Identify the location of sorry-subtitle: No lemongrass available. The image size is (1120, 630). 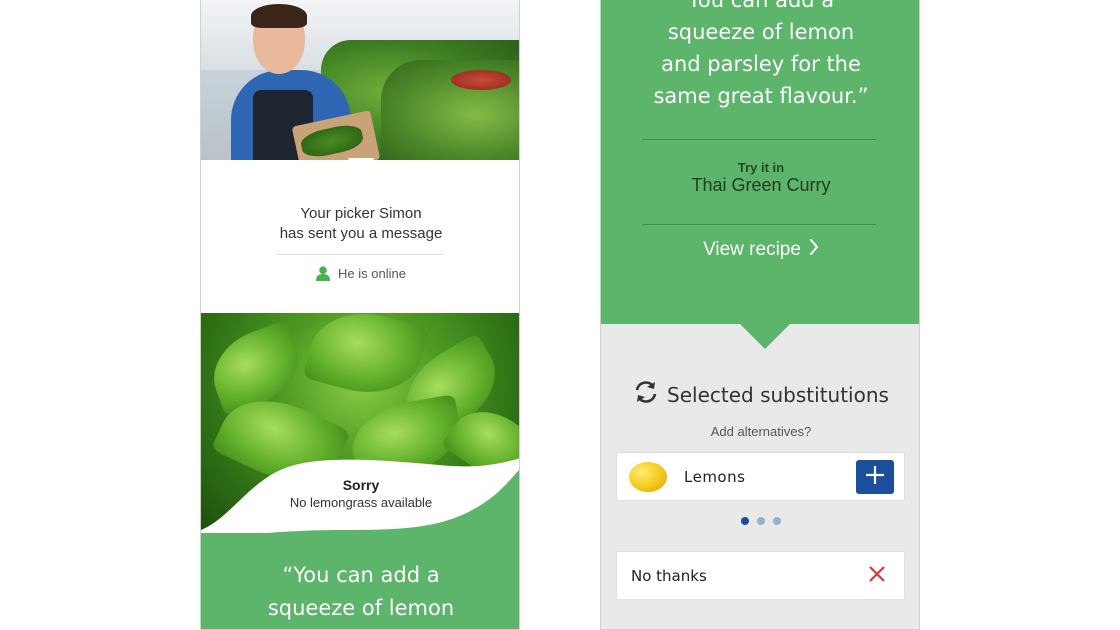
(361, 502).